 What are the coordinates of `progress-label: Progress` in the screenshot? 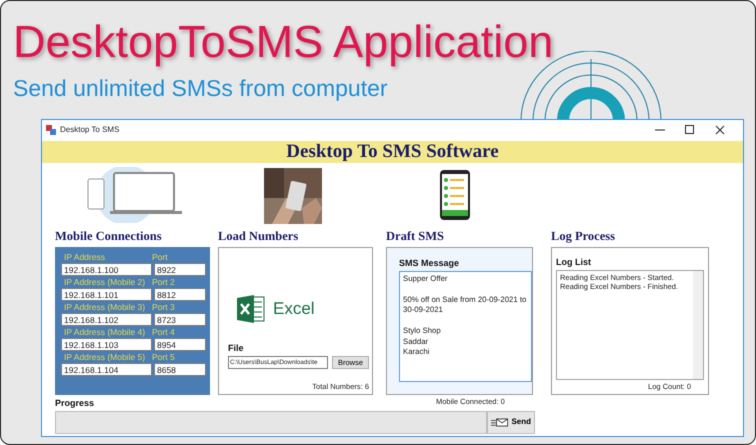 It's located at (74, 403).